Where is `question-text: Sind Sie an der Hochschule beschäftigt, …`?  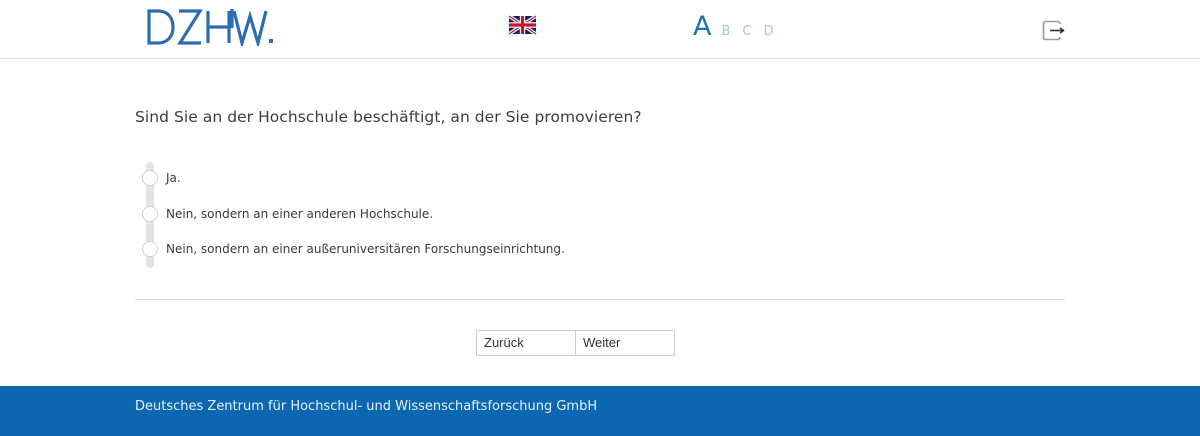 question-text: Sind Sie an der Hochschule beschäftigt, … is located at coordinates (388, 117).